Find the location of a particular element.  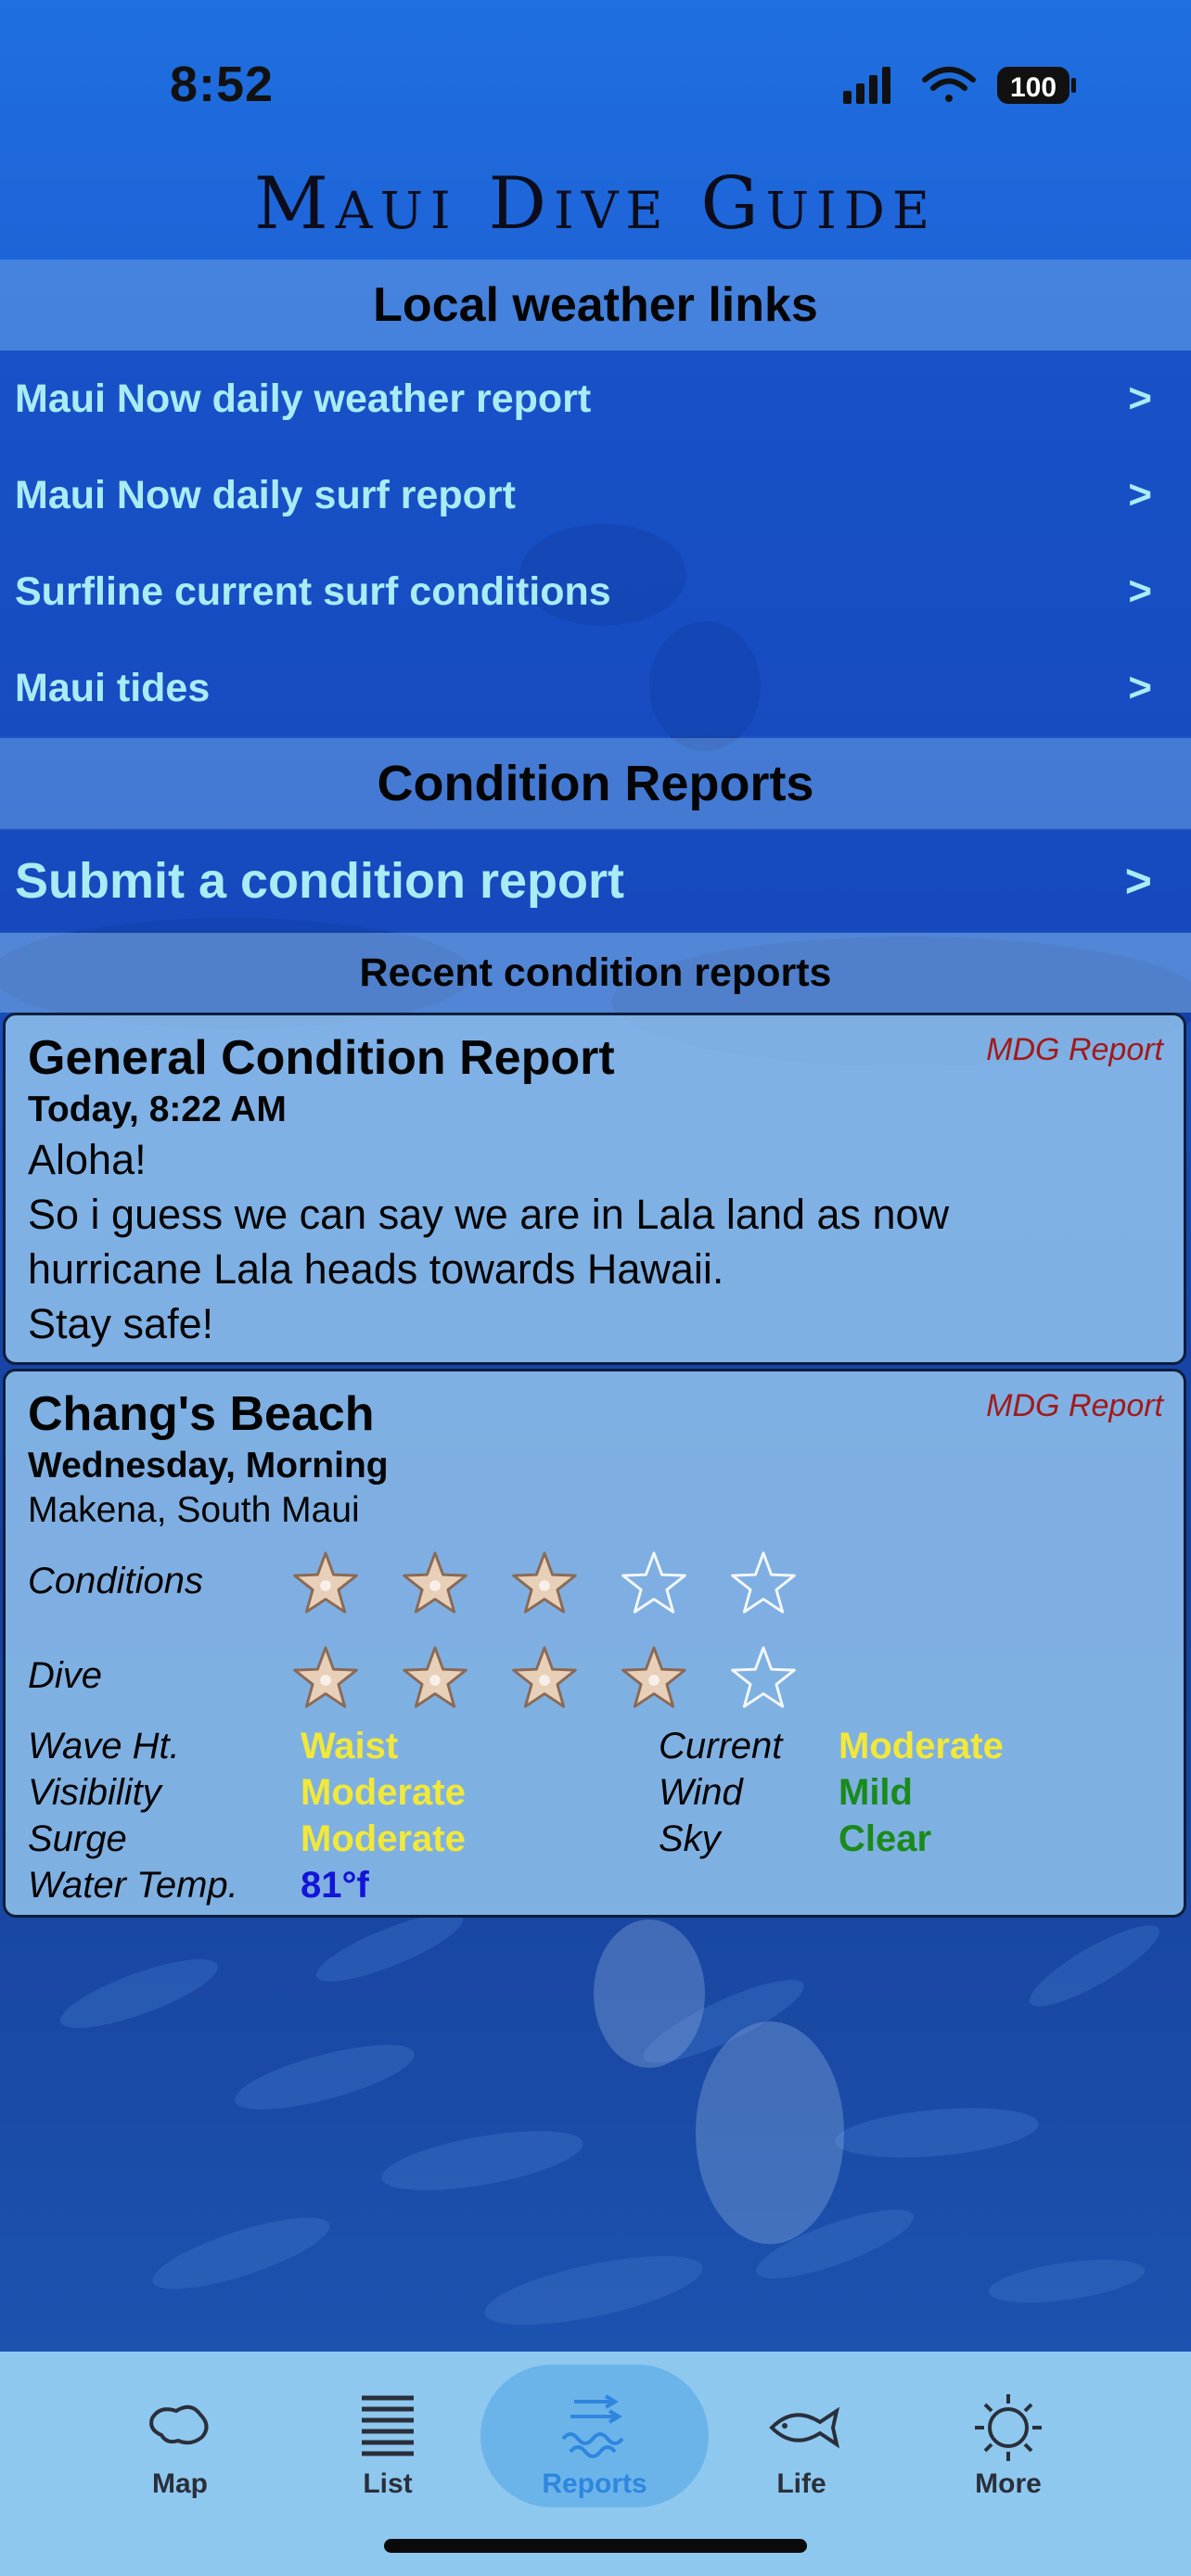

detail-value-water-temp: 81°f is located at coordinates (335, 1886).